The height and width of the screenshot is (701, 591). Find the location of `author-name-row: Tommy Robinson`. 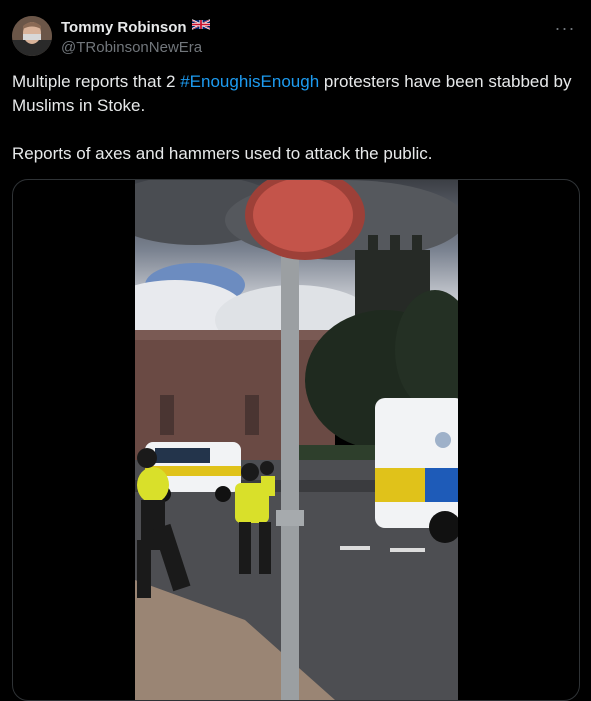

author-name-row: Tommy Robinson is located at coordinates (135, 27).